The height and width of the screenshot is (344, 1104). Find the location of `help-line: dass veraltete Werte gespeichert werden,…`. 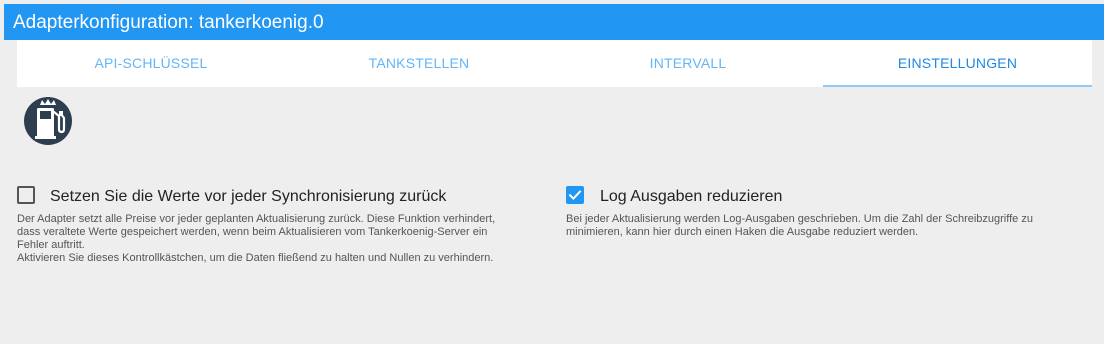

help-line: dass veraltete Werte gespeichert werden,… is located at coordinates (252, 232).